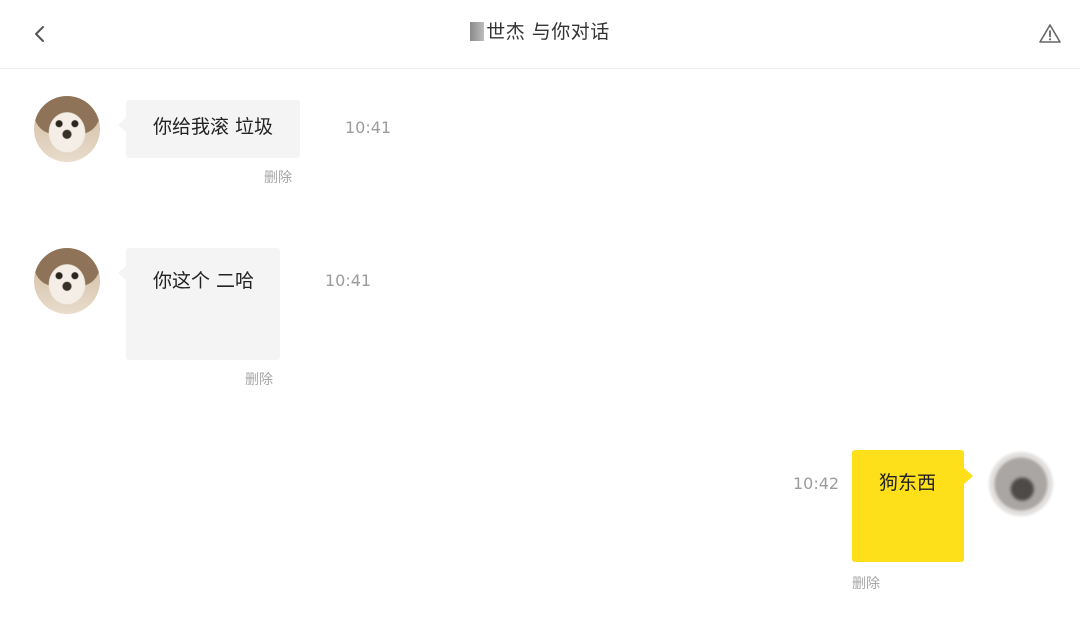 Image resolution: width=1080 pixels, height=624 pixels. Describe the element at coordinates (199, 304) in the screenshot. I see `message-bubble: 你这个 二哈` at that location.